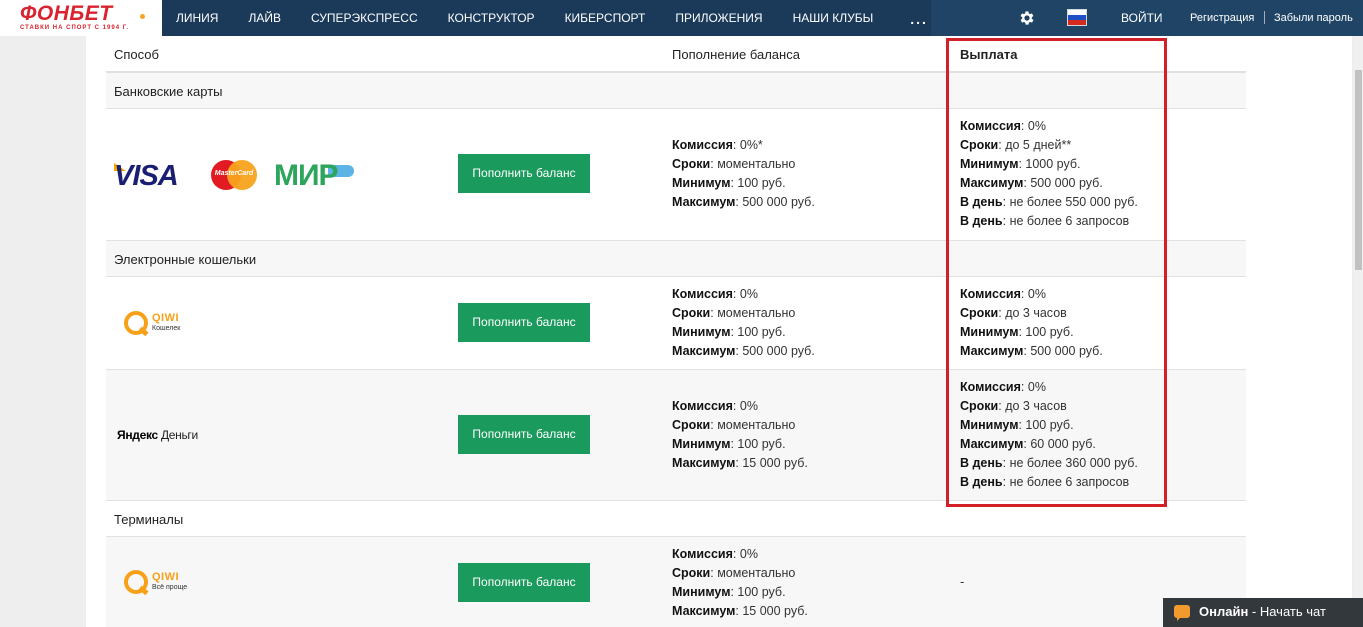 The height and width of the screenshot is (627, 1363). I want to click on nav-item-superexpress: СУПЕРЭКСПРЕСС, so click(364, 18).